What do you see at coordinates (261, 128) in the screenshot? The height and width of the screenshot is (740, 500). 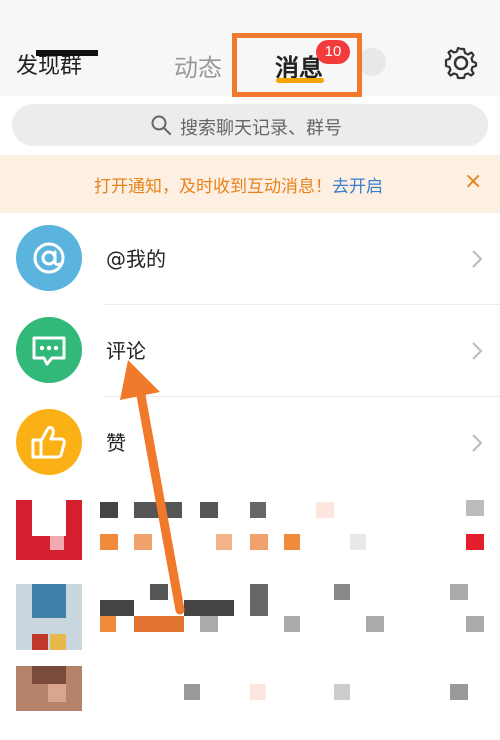 I see `search-placeholder: 搜索聊天记录、群号` at bounding box center [261, 128].